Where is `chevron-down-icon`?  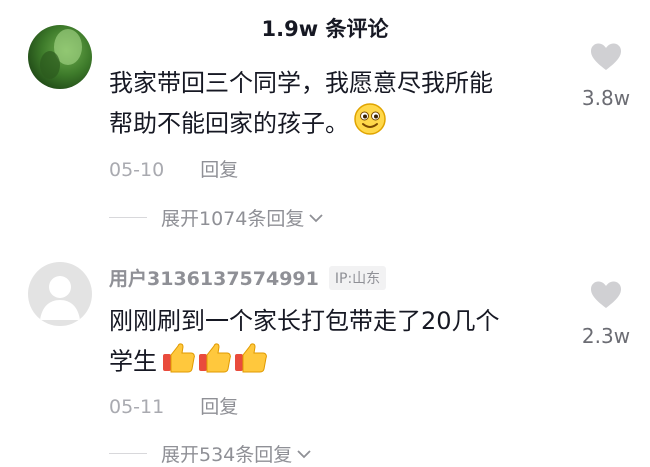
chevron-down-icon is located at coordinates (316, 217).